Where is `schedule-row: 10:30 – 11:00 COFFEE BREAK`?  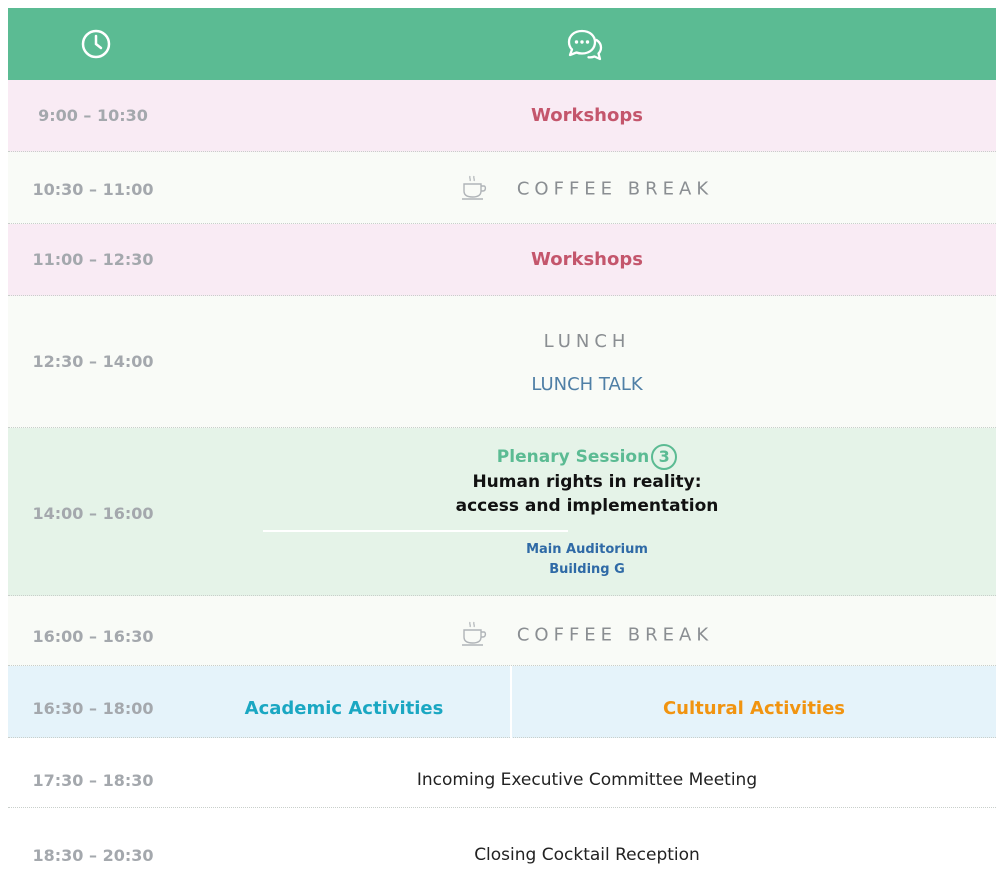
schedule-row: 10:30 – 11:00 COFFEE BREAK is located at coordinates (502, 188).